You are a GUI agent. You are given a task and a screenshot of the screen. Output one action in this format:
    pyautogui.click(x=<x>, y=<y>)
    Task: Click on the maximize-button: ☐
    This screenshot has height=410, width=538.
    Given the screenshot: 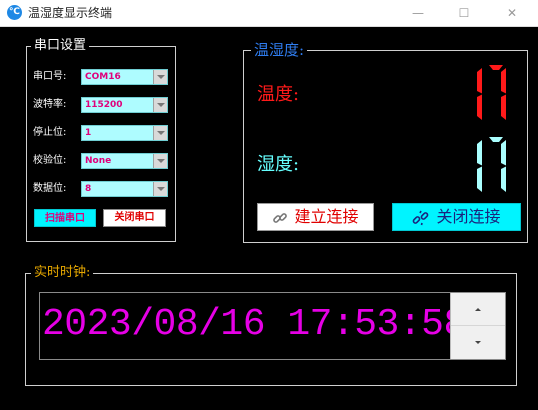 What is the action you would take?
    pyautogui.click(x=464, y=13)
    